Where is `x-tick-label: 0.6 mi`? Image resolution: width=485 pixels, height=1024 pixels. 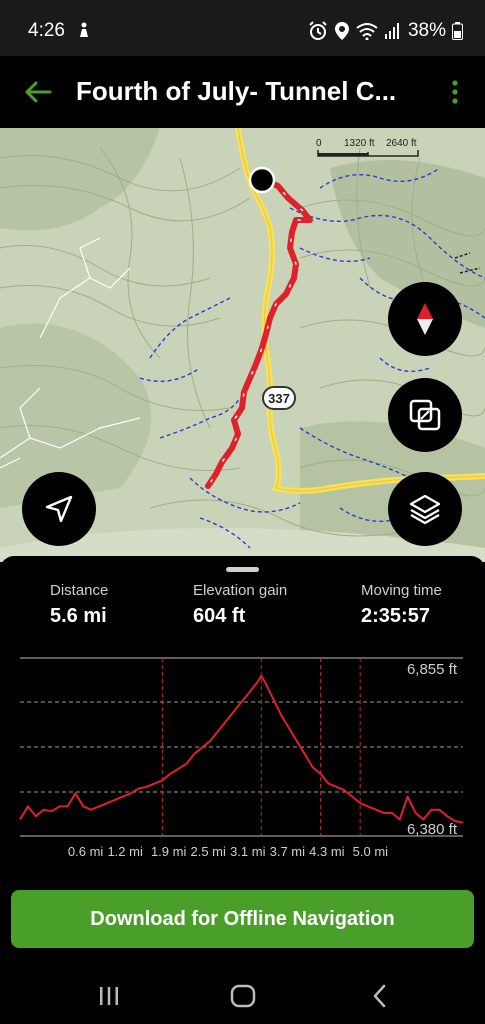 x-tick-label: 0.6 mi is located at coordinates (85, 851).